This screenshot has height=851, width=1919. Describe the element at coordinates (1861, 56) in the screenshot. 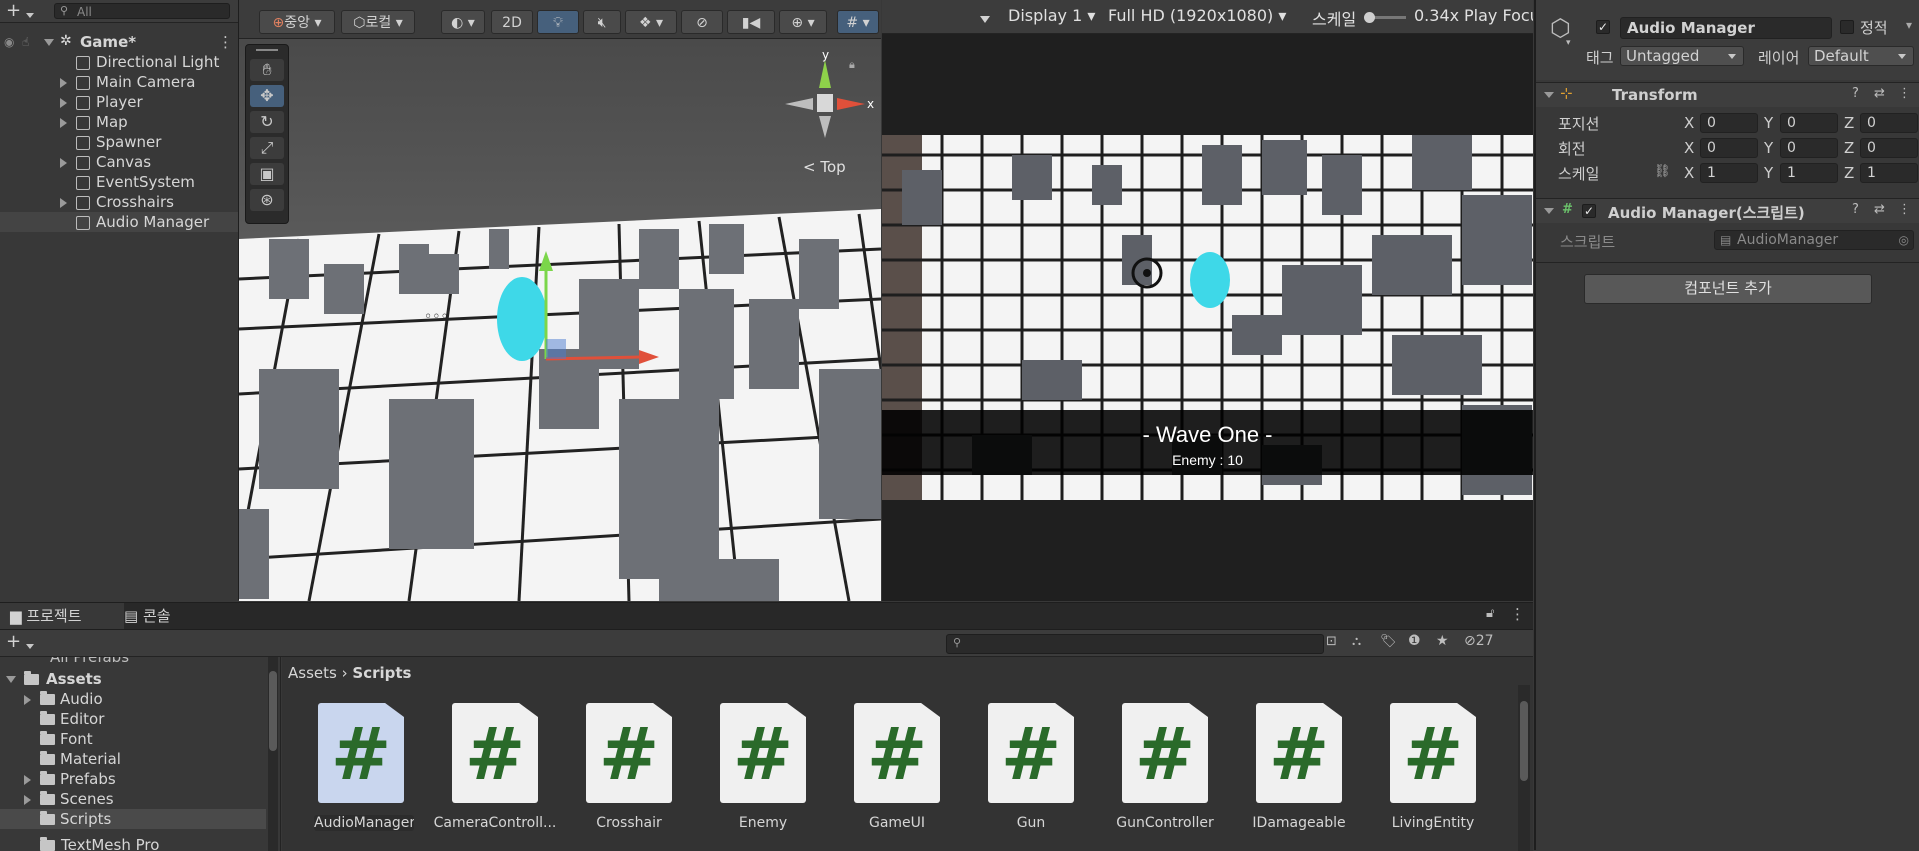

I see `layer-dropdown: Default` at that location.